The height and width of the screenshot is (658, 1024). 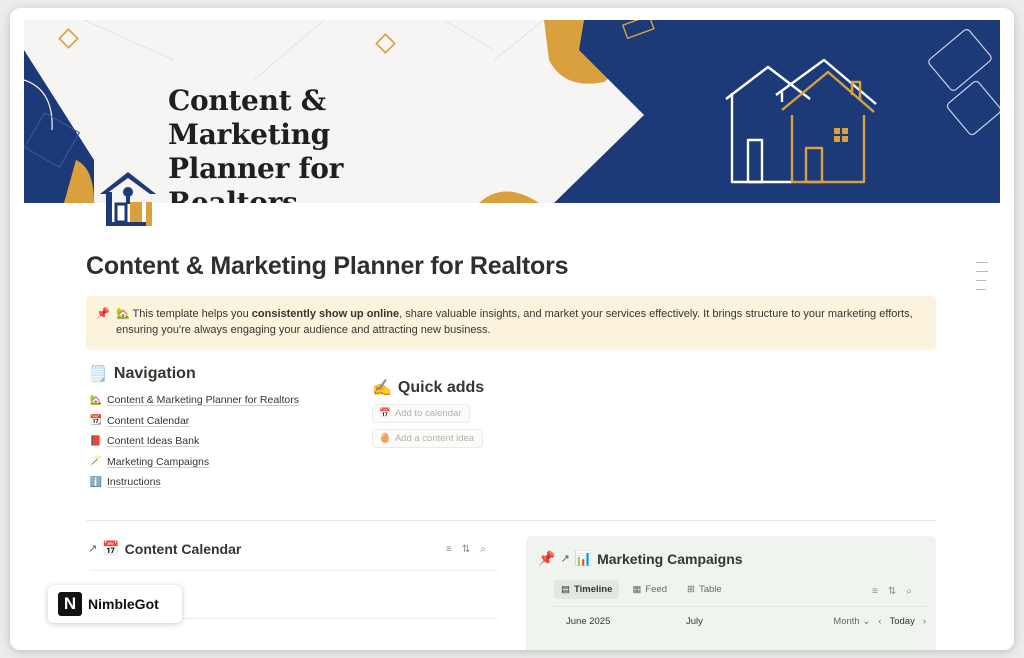 What do you see at coordinates (96, 421) in the screenshot?
I see `calendar-icon: 📆` at bounding box center [96, 421].